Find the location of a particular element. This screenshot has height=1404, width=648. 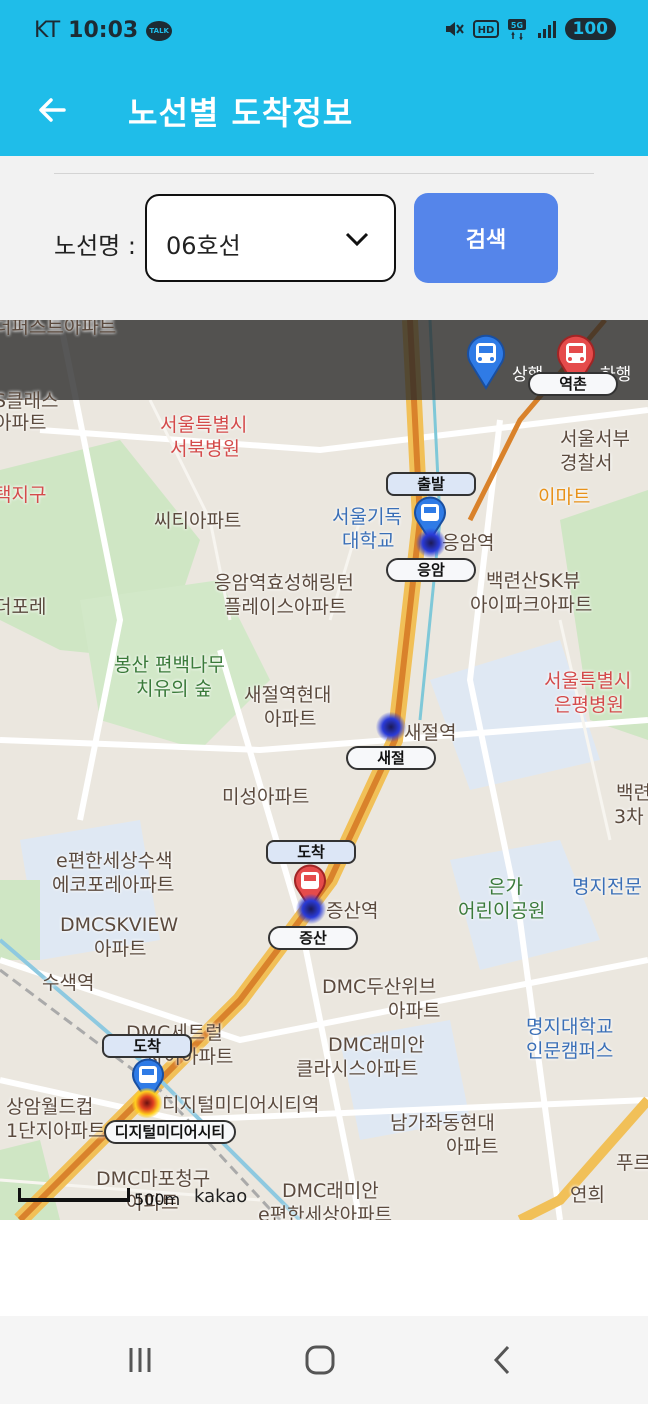

map-label: 서울서부 is located at coordinates (595, 439).